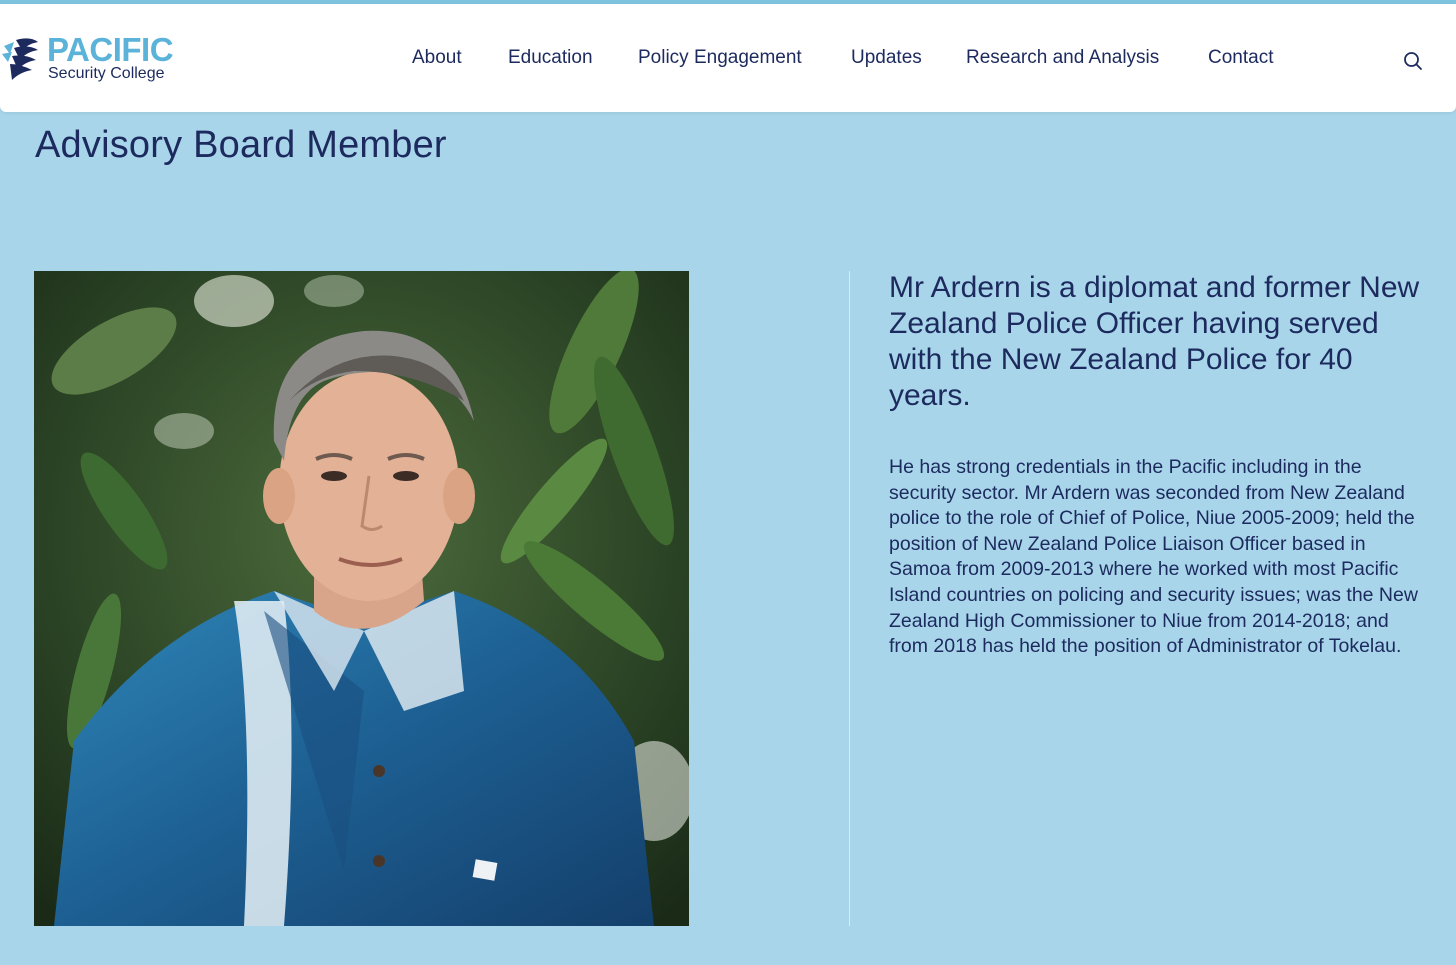 Image resolution: width=1456 pixels, height=965 pixels. Describe the element at coordinates (720, 58) in the screenshot. I see `nav-policy-engagement: Policy Engagement` at that location.